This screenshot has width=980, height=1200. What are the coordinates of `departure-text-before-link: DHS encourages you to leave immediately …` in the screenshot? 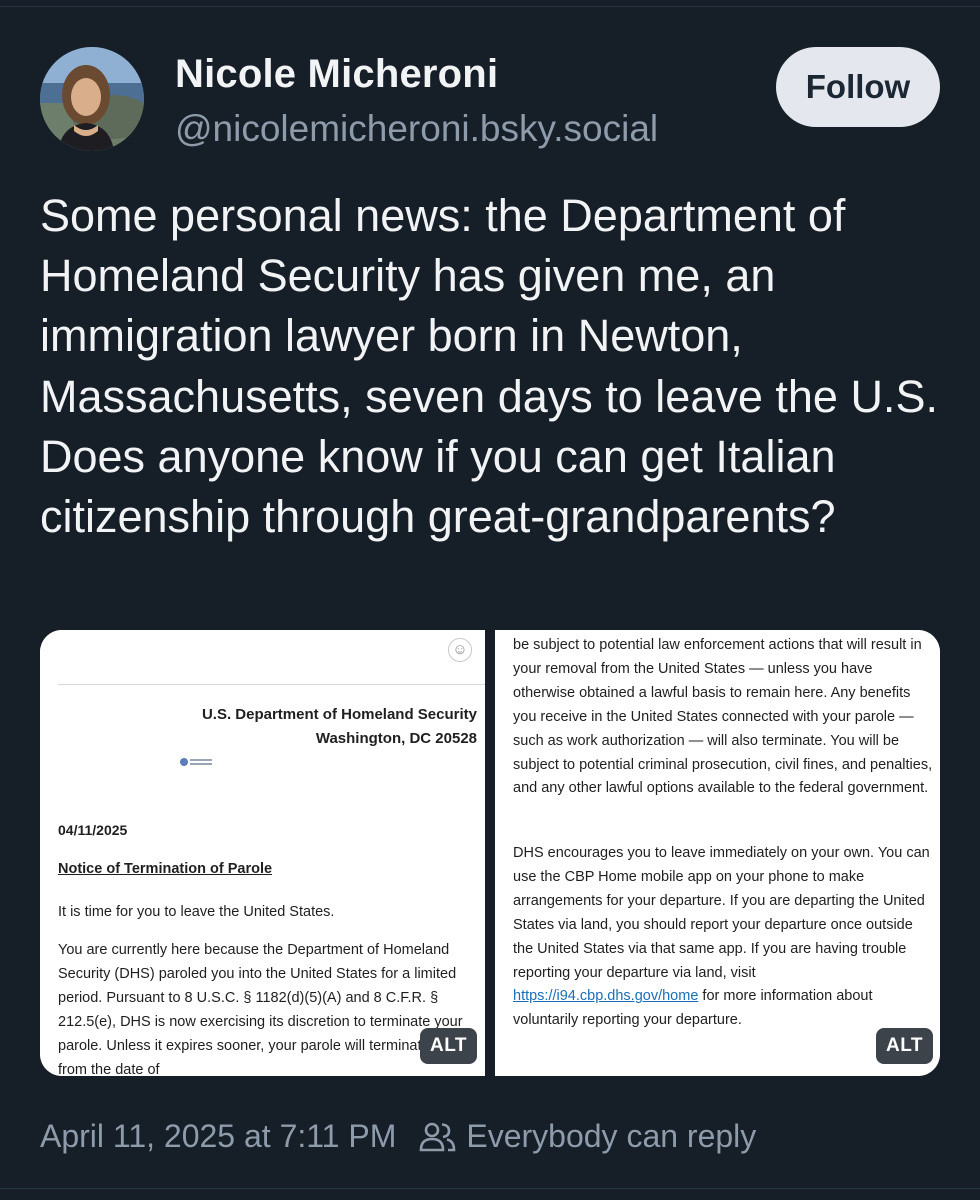 It's located at (721, 913).